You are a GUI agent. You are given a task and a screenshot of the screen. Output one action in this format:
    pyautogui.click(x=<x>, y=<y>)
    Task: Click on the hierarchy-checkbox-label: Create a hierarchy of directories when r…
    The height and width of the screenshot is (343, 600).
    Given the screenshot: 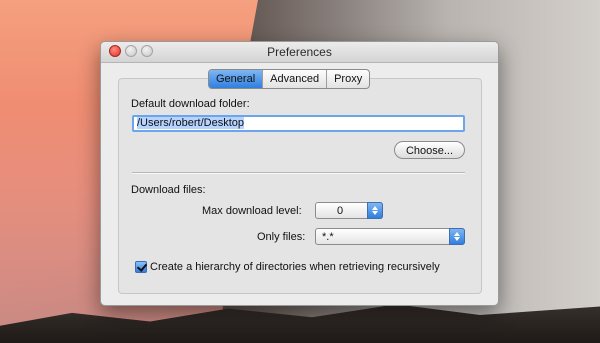 What is the action you would take?
    pyautogui.click(x=295, y=267)
    